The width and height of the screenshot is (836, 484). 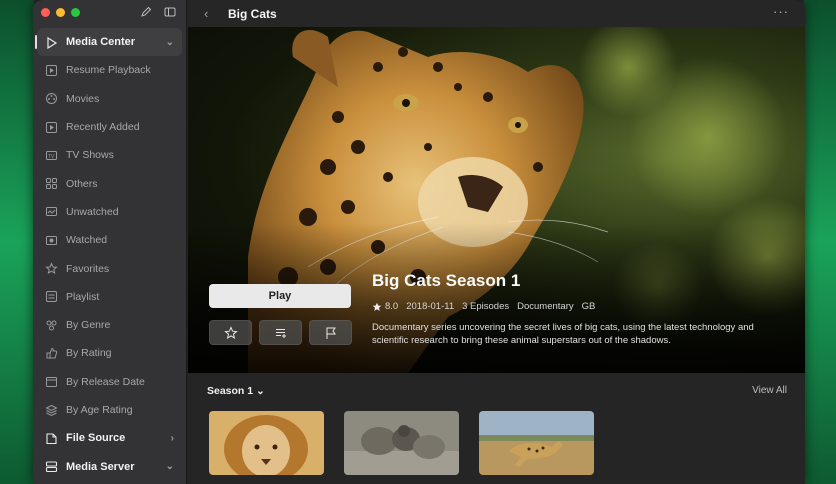 I want to click on unwatched-icon, so click(x=51, y=211).